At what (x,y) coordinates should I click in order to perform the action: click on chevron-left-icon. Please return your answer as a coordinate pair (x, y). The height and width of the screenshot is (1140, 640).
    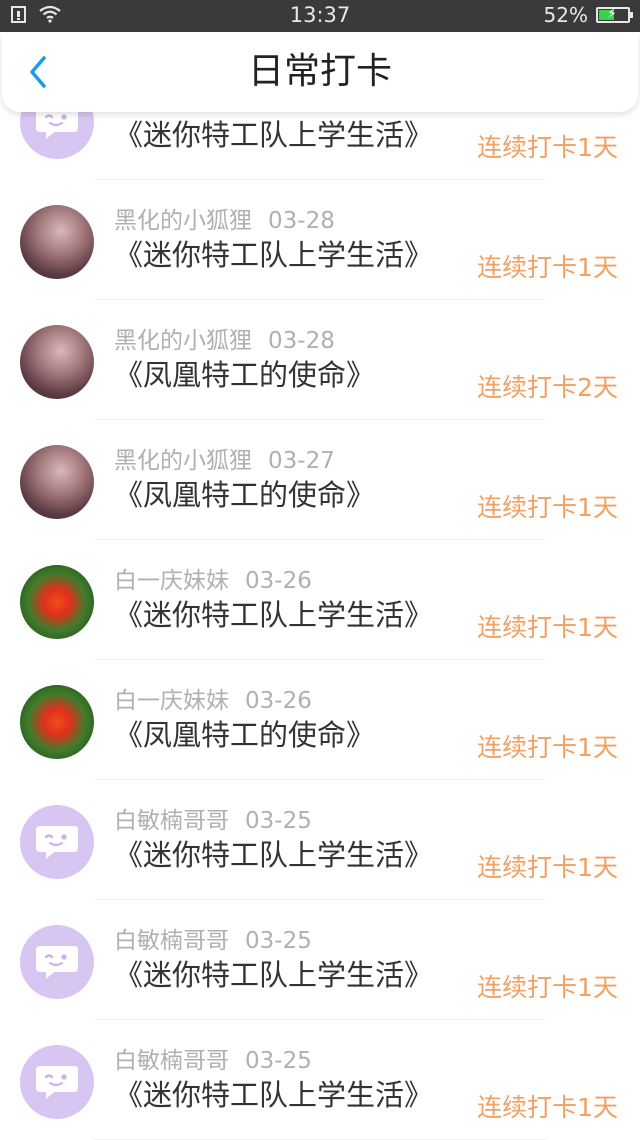
    Looking at the image, I should click on (38, 72).